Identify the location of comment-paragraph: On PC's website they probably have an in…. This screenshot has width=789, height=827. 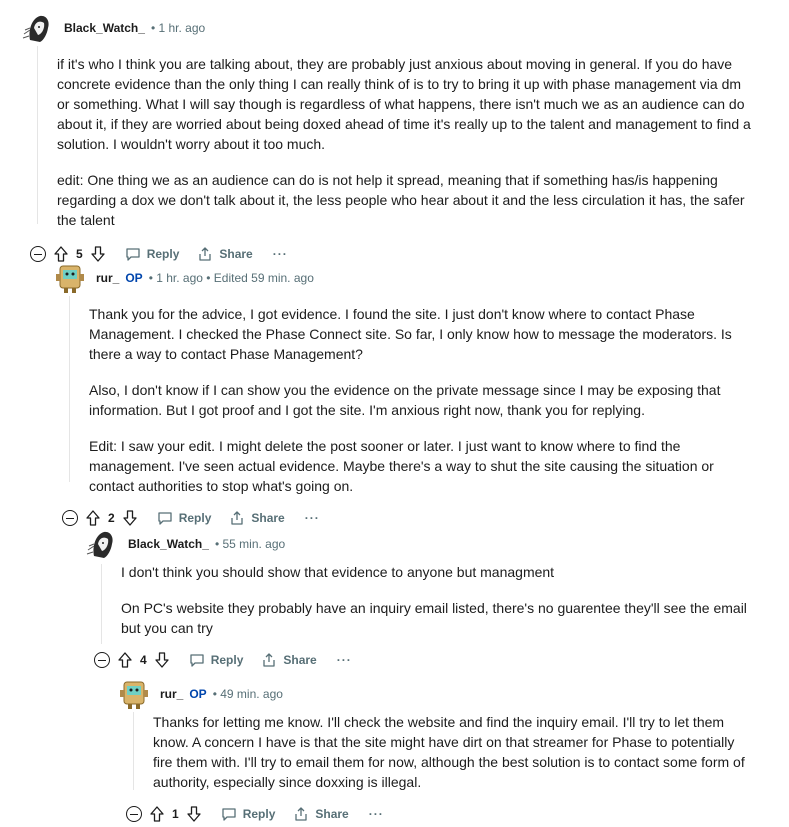
(434, 618).